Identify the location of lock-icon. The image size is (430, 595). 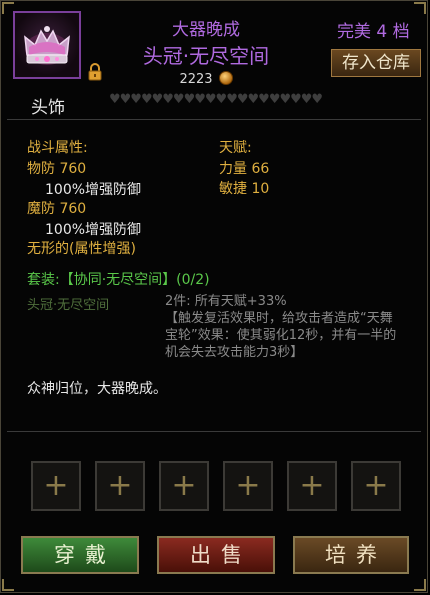
(95, 72).